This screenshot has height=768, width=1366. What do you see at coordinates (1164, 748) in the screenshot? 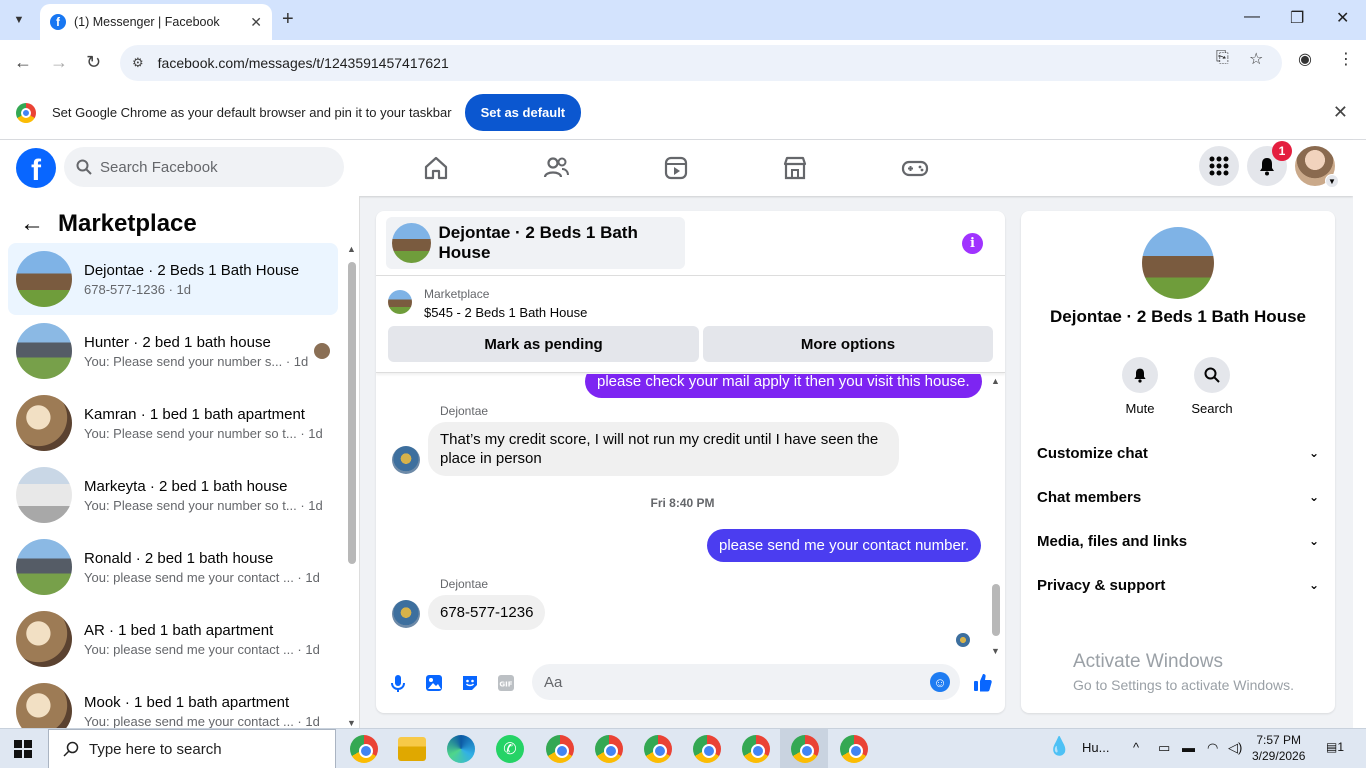
I see `device-icon: ▭` at bounding box center [1164, 748].